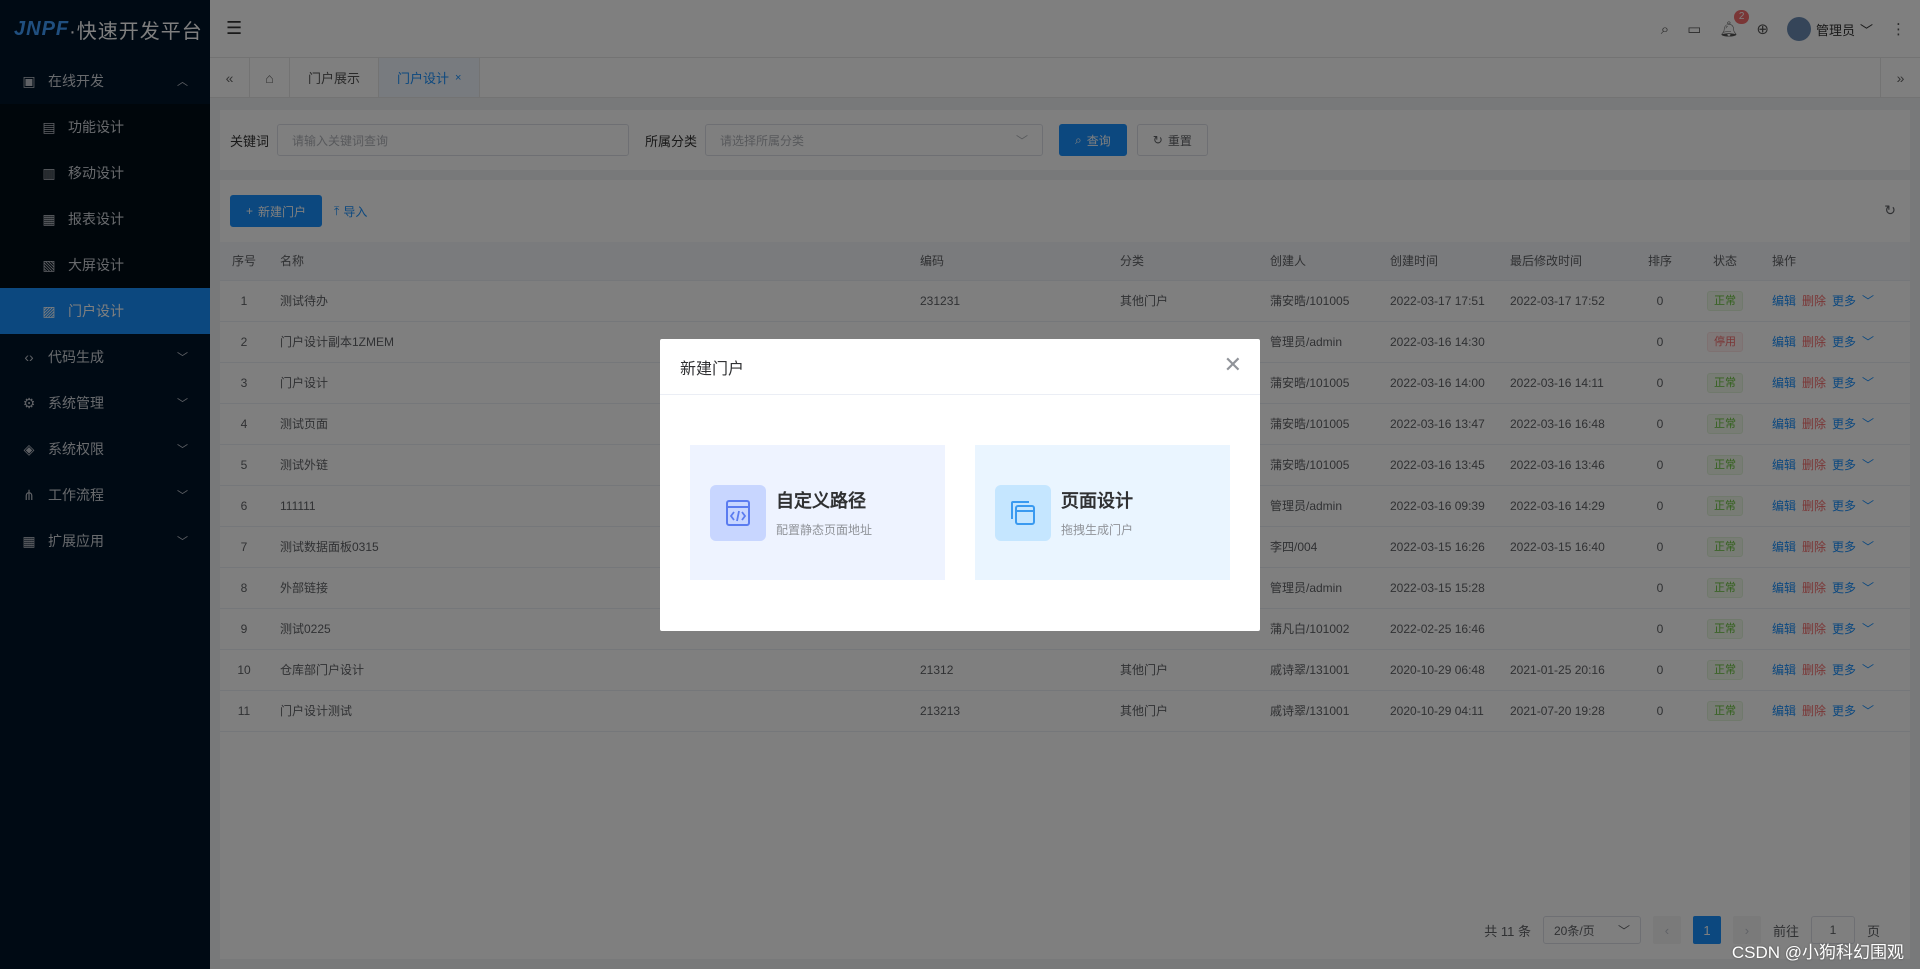  Describe the element at coordinates (960, 367) in the screenshot. I see `dialog-header: 新建门户 ✕` at that location.